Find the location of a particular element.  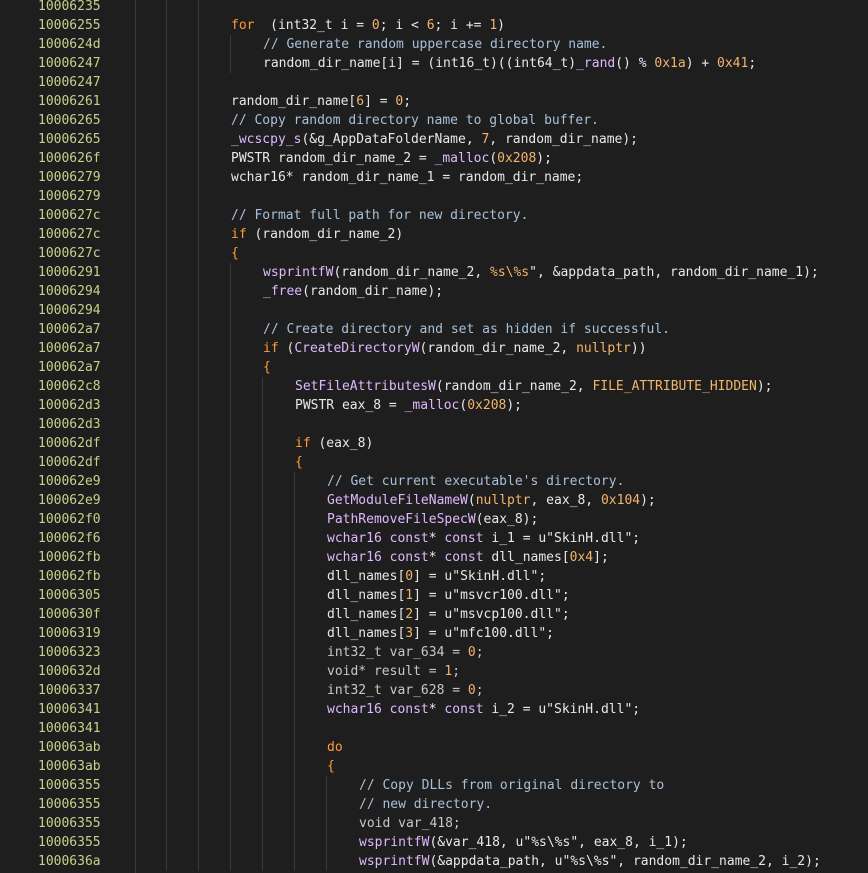

code-text: dll_names[1] = u"msvcr100.dll"; is located at coordinates (448, 595).